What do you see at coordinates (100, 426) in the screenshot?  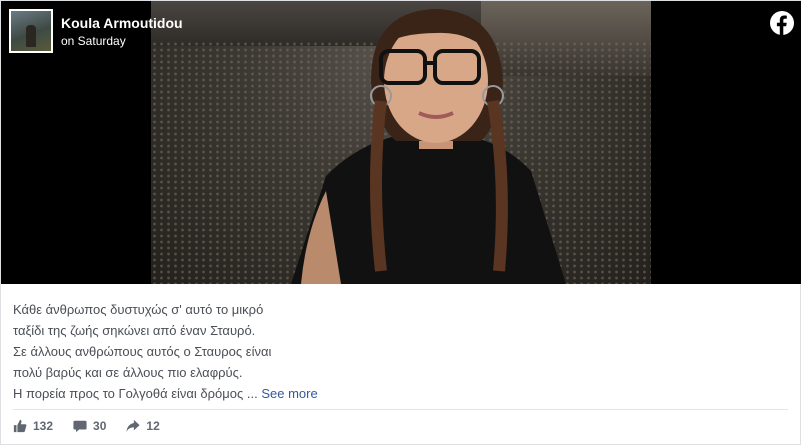 I see `comment-count: 30` at bounding box center [100, 426].